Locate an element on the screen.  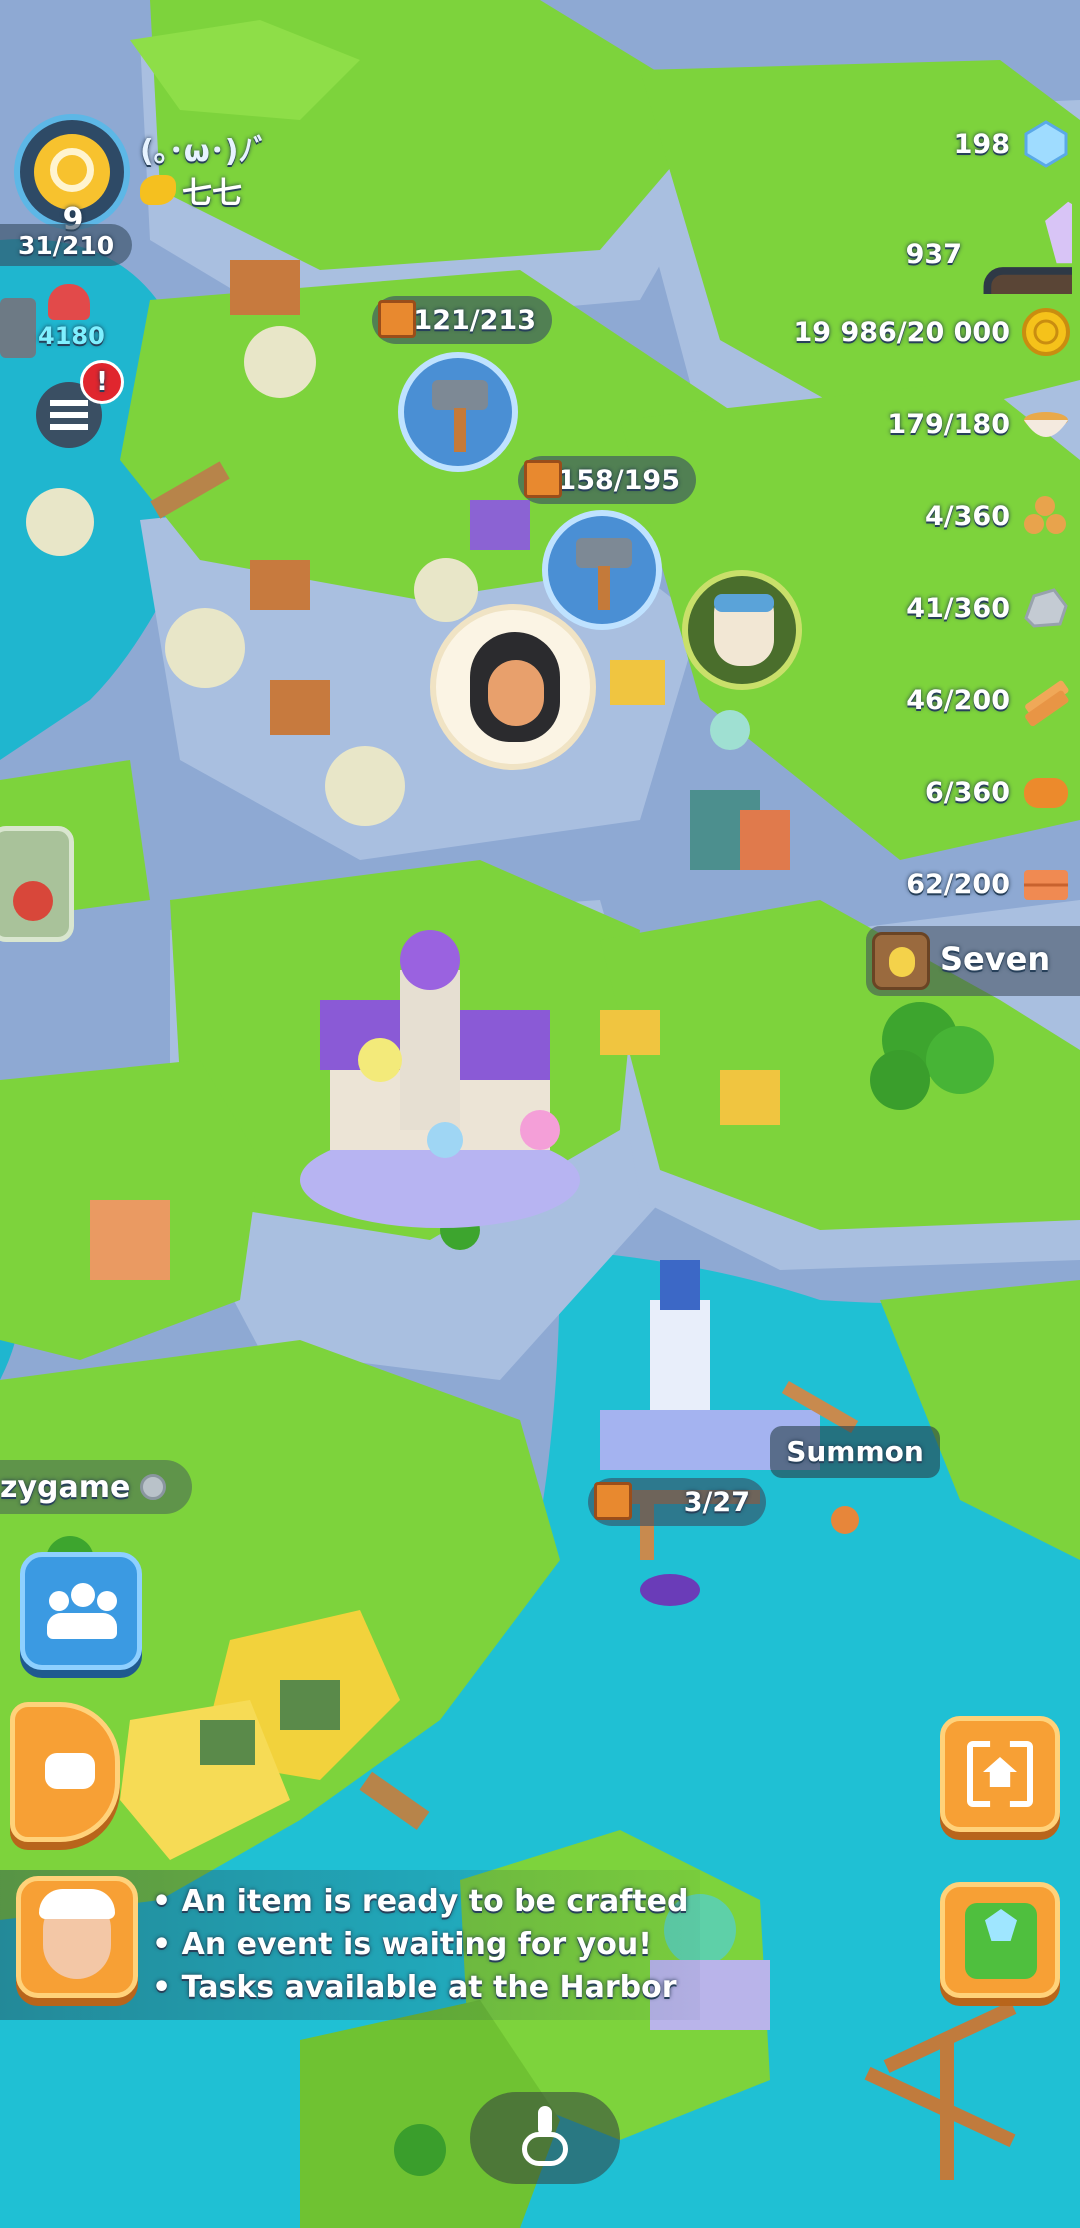
certificate-icon is located at coordinates (33, 901).